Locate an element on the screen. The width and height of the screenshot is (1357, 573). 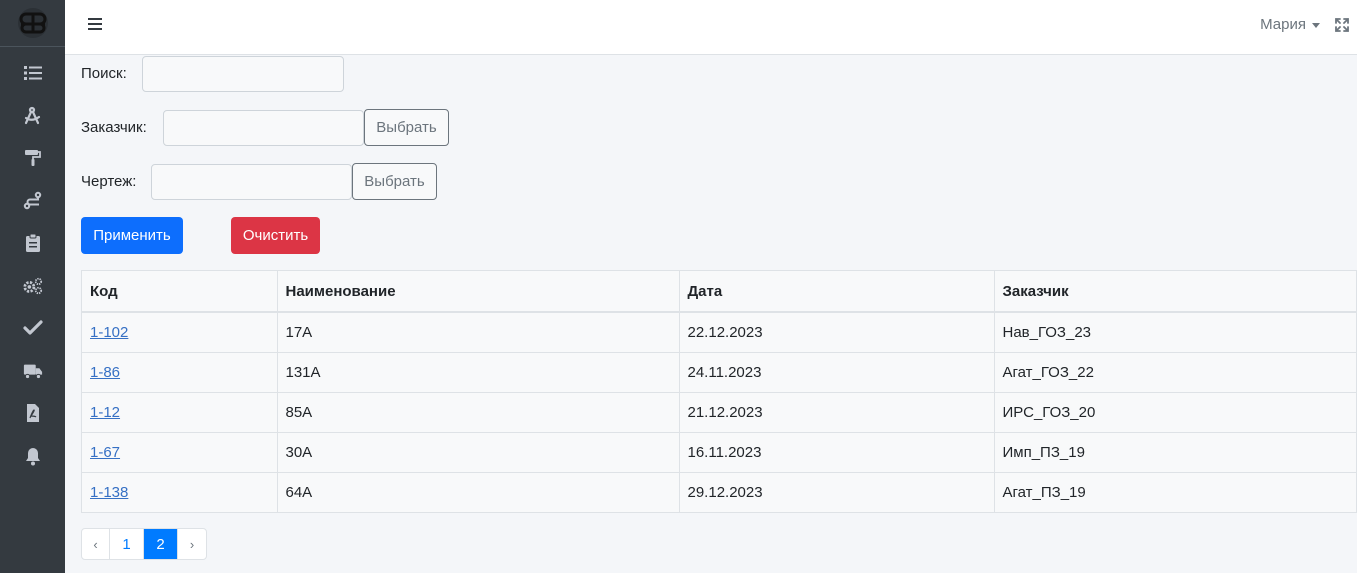
sidebar-item-documents is located at coordinates (32, 413).